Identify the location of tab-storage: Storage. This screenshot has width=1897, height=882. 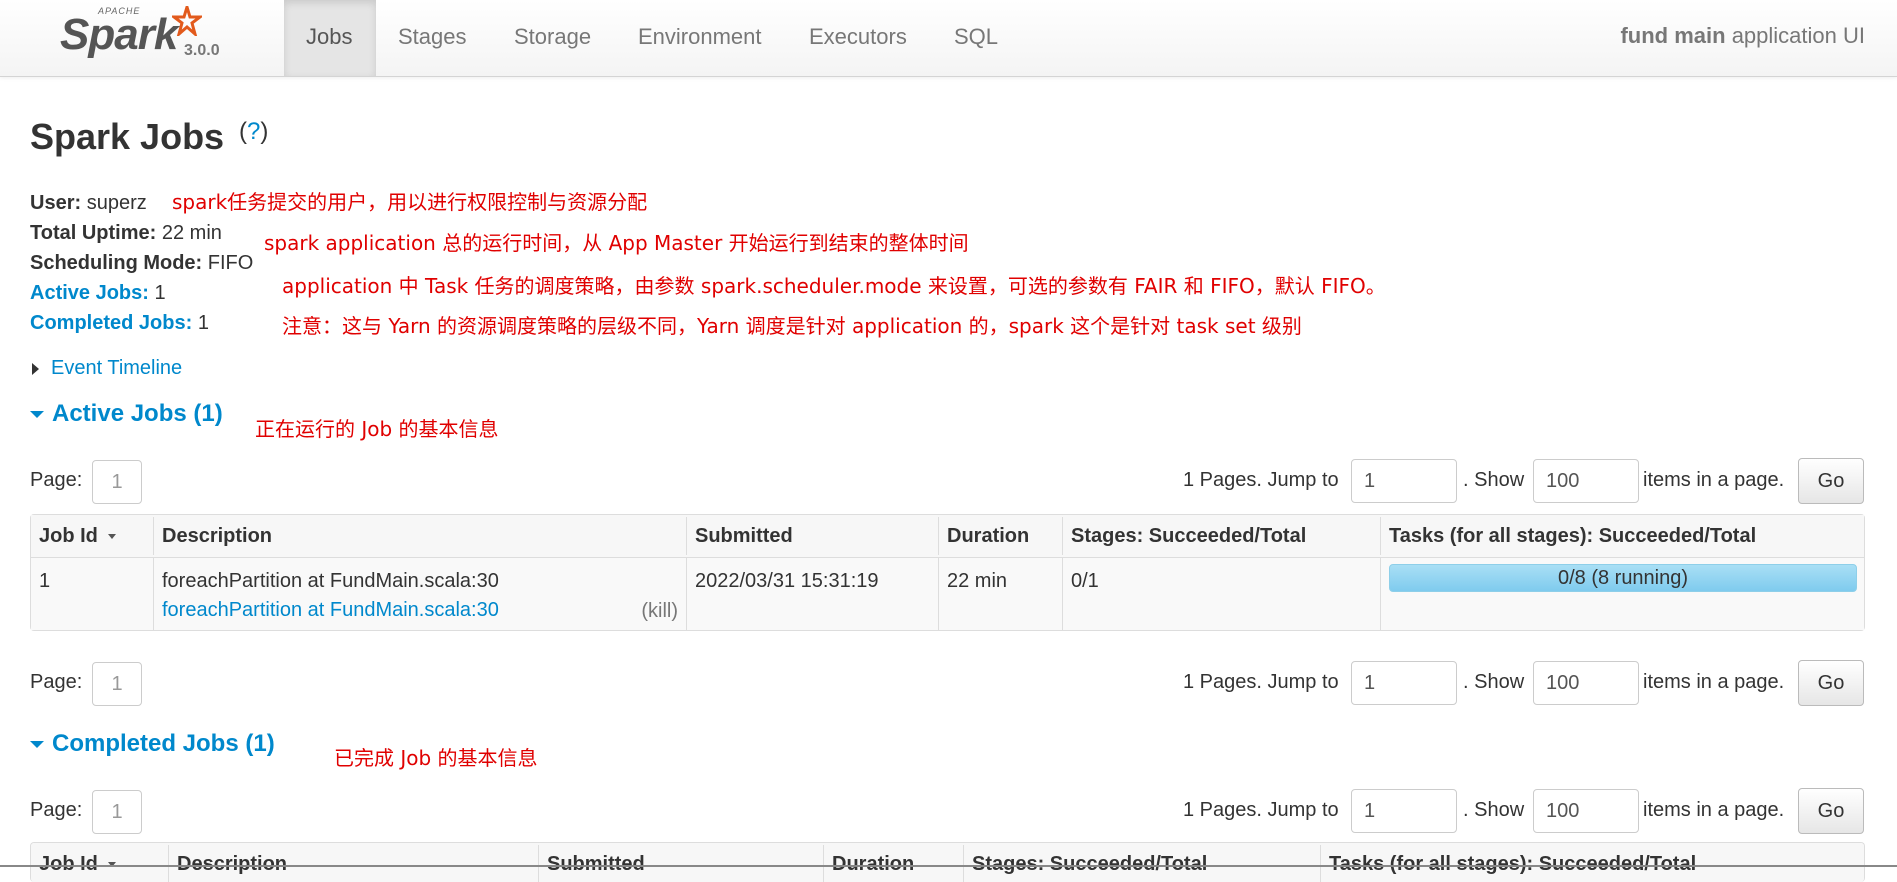
(552, 38).